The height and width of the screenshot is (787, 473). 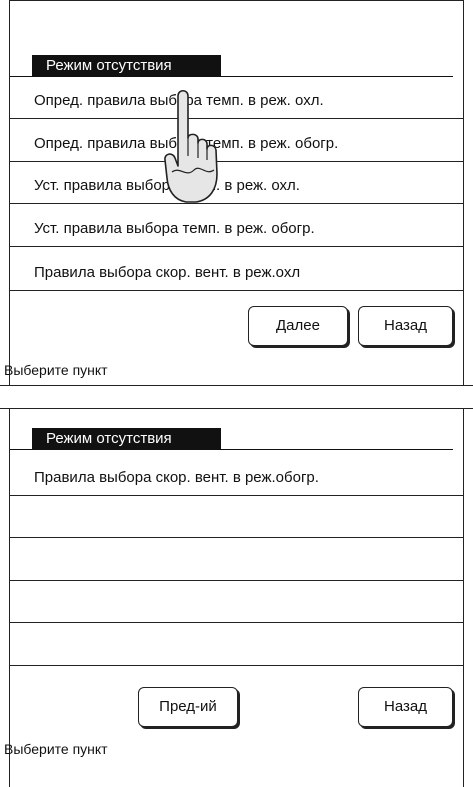 What do you see at coordinates (176, 477) in the screenshot?
I see `menu-item-label: Правила выбора скор. вент. в реж.обогр.` at bounding box center [176, 477].